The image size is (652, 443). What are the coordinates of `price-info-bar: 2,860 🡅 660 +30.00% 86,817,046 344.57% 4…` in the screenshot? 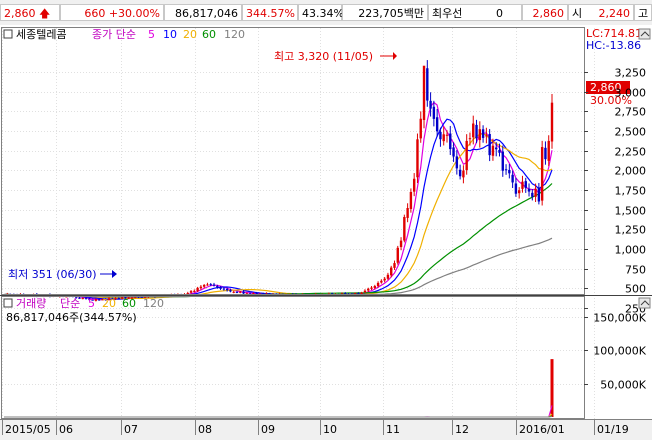 It's located at (326, 13).